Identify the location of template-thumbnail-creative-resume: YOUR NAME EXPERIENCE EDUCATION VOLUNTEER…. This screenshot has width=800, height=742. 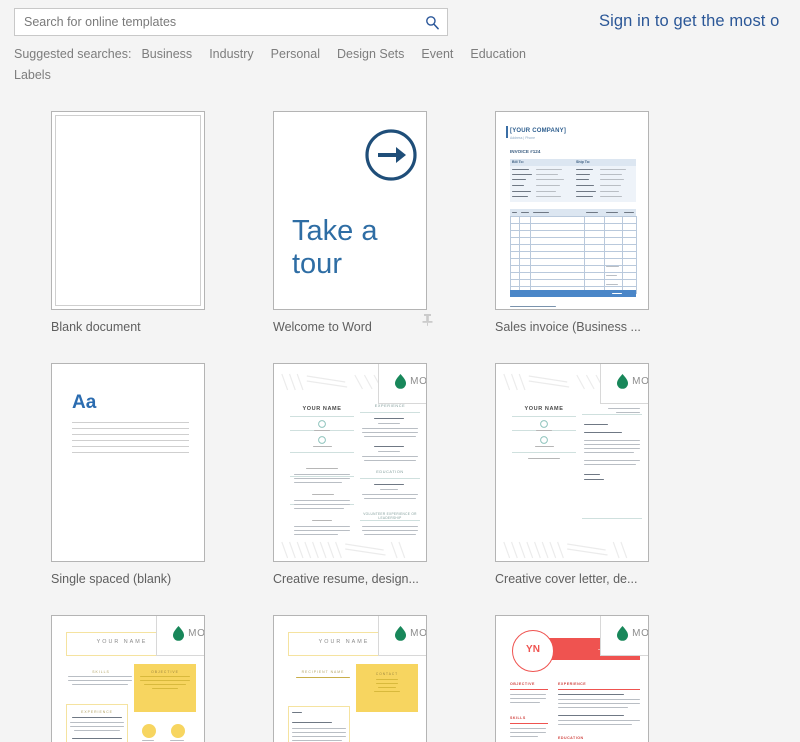
(350, 462).